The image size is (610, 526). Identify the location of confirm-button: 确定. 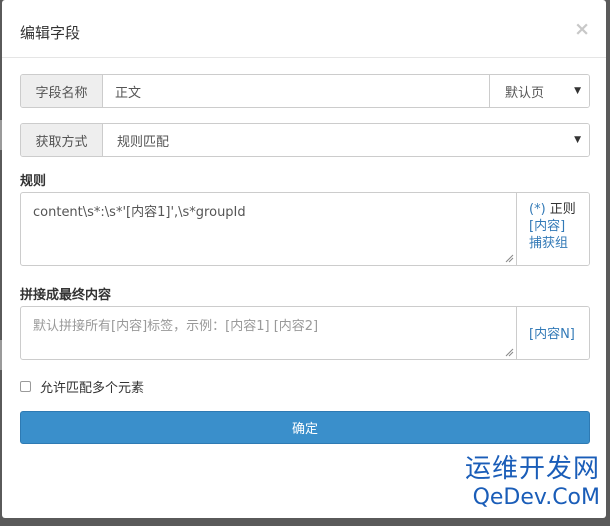
(305, 427).